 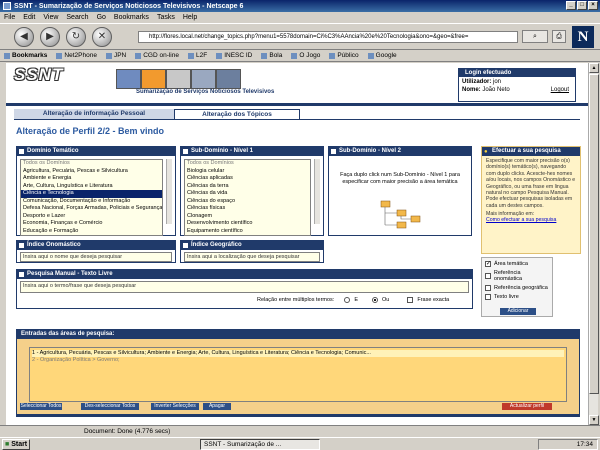 I want to click on menu-file: File, so click(x=9, y=17).